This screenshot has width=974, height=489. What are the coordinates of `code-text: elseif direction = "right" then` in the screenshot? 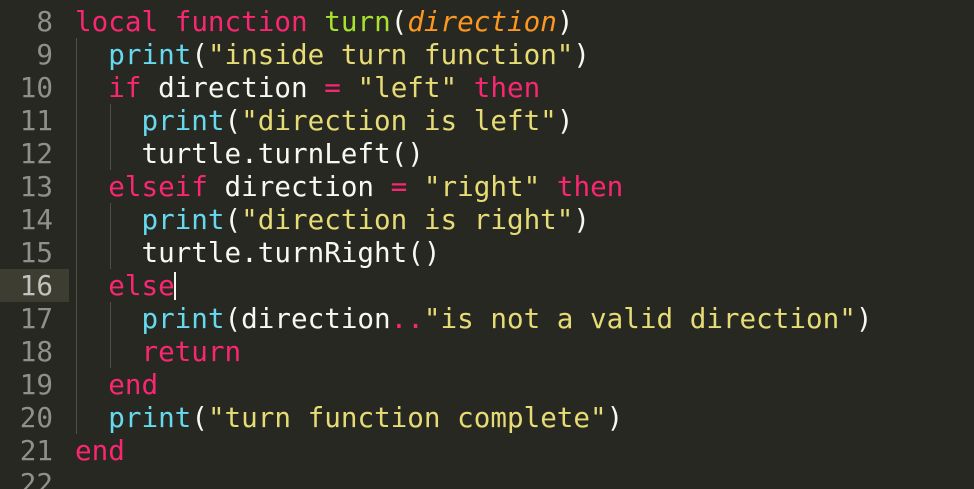 It's located at (349, 186).